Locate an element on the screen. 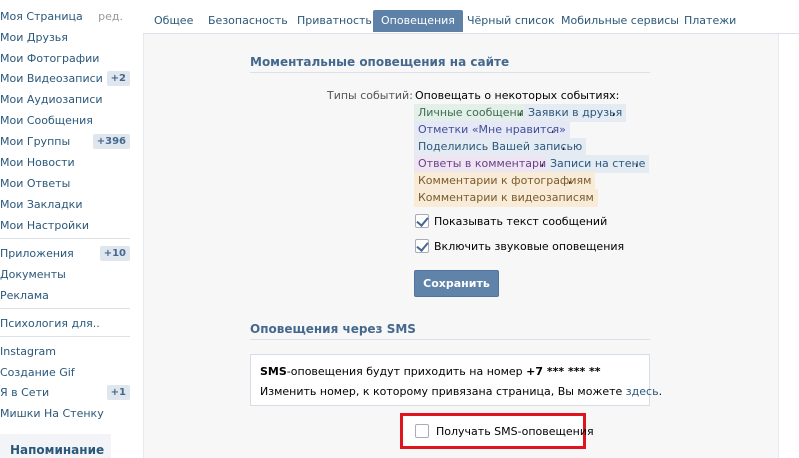 This screenshot has width=799, height=458. tab-blacklist: Чёрный список is located at coordinates (511, 21).